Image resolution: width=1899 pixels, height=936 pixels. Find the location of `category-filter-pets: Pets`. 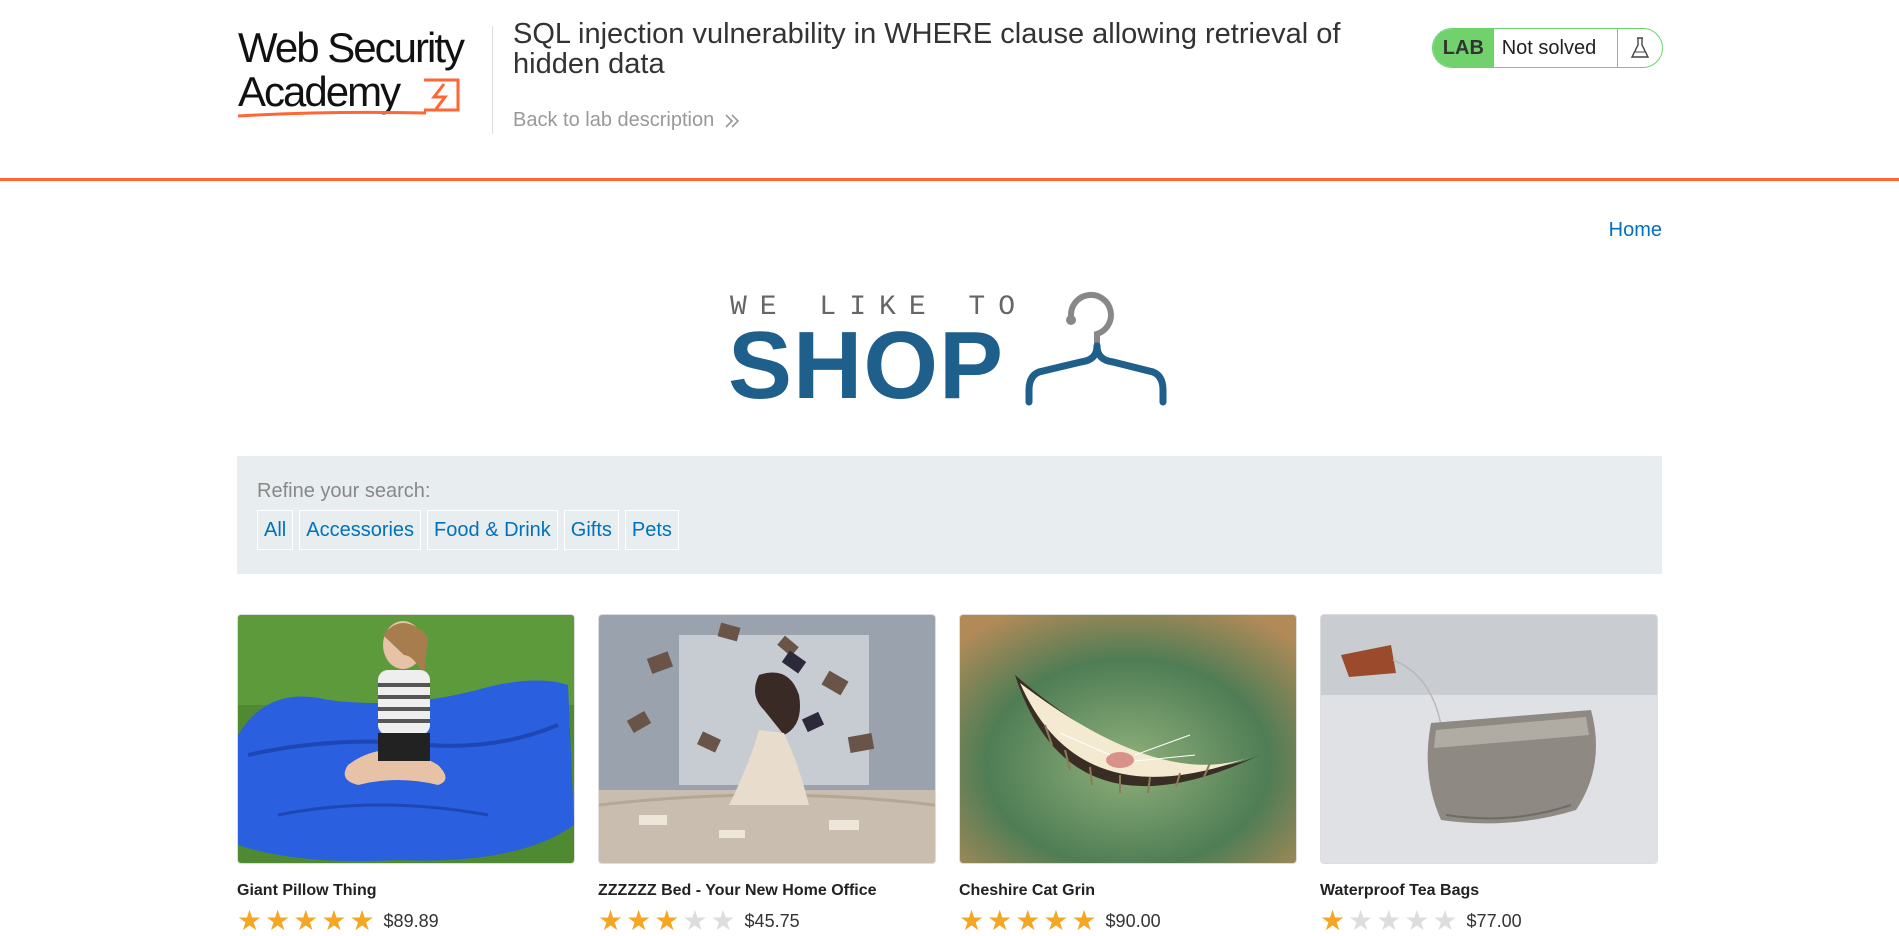

category-filter-pets: Pets is located at coordinates (651, 530).